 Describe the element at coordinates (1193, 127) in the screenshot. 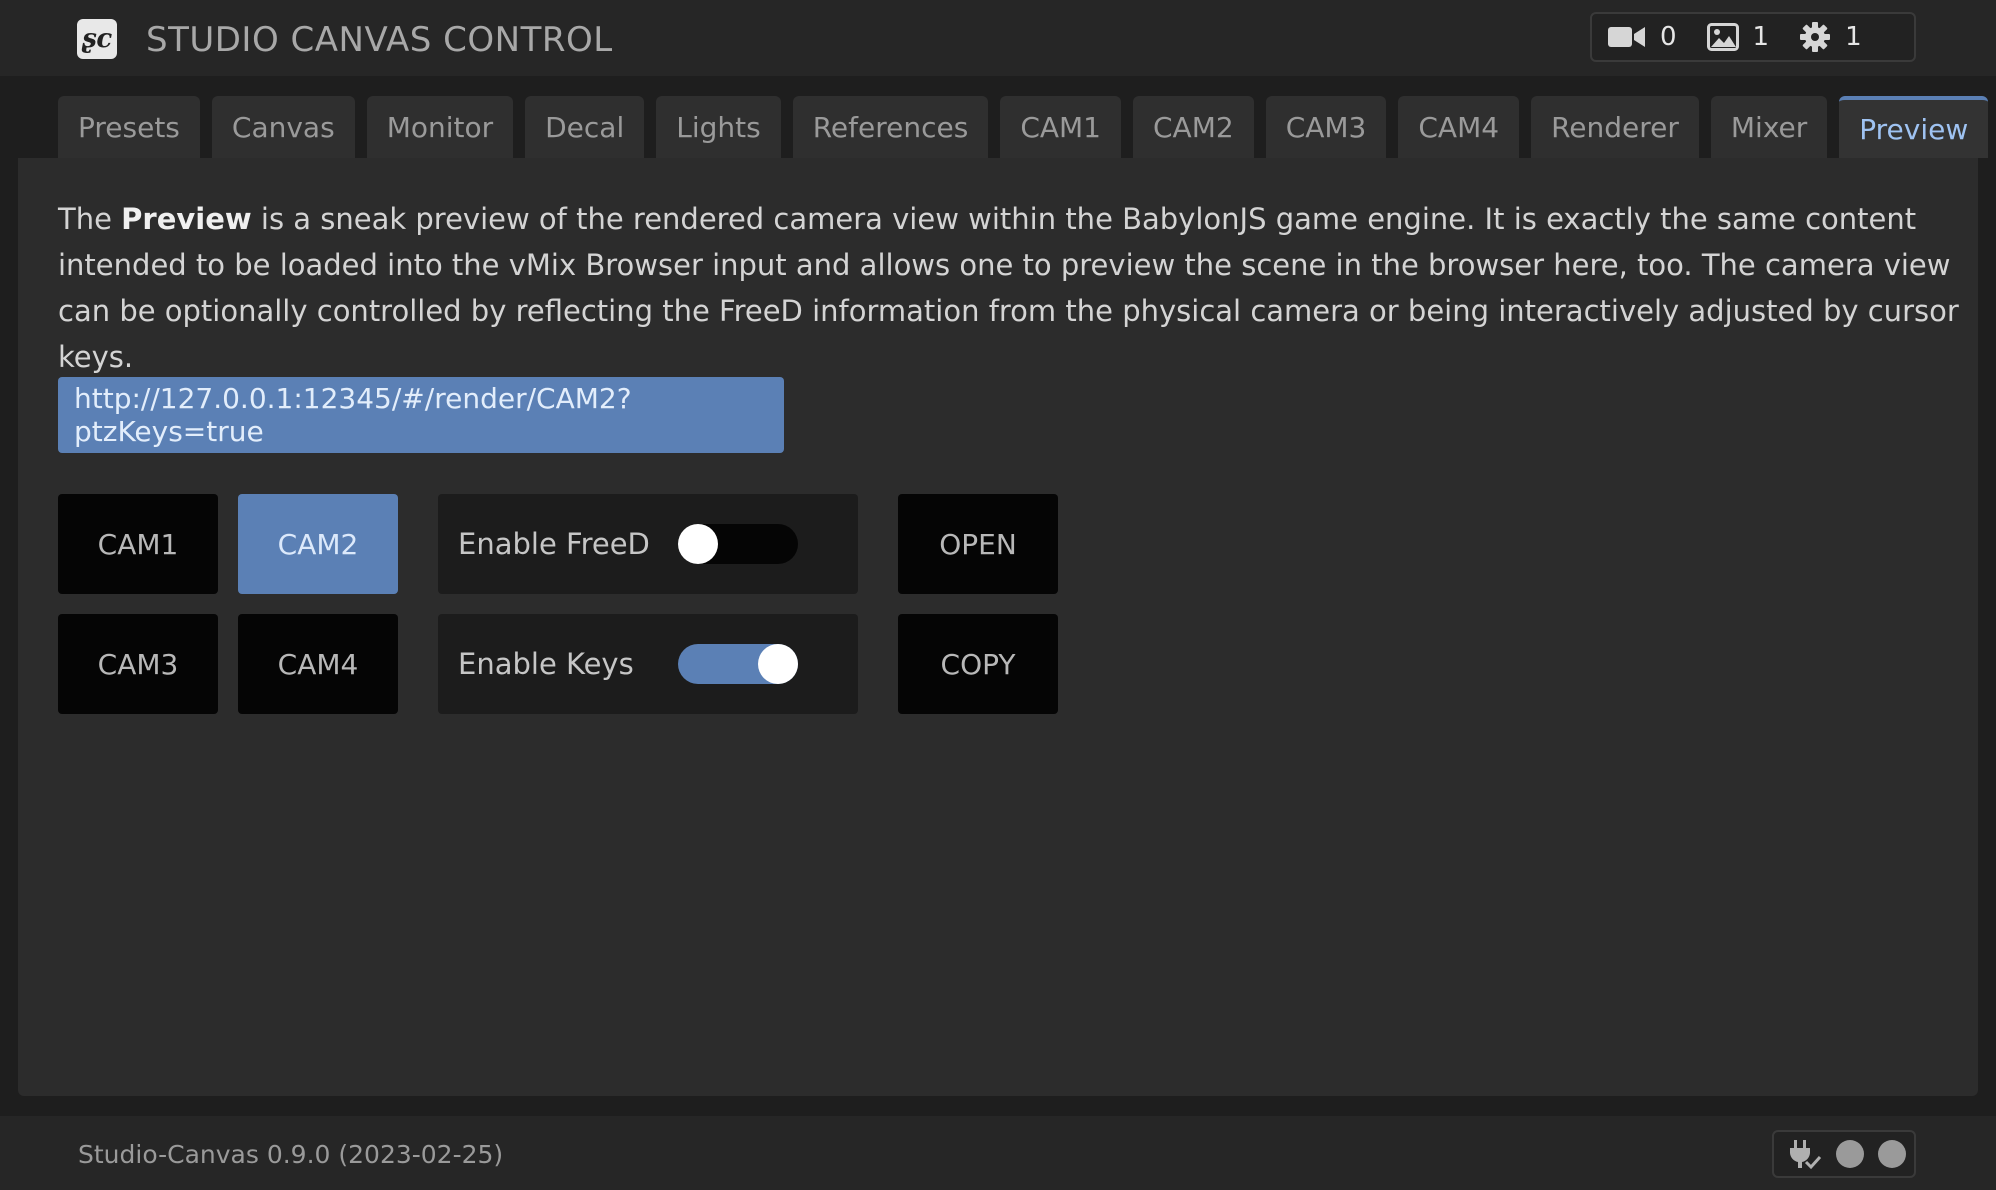

I see `tab-cam2: CAM2` at that location.